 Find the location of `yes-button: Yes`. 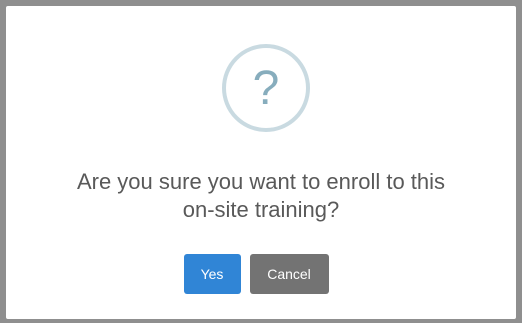

yes-button: Yes is located at coordinates (212, 274).